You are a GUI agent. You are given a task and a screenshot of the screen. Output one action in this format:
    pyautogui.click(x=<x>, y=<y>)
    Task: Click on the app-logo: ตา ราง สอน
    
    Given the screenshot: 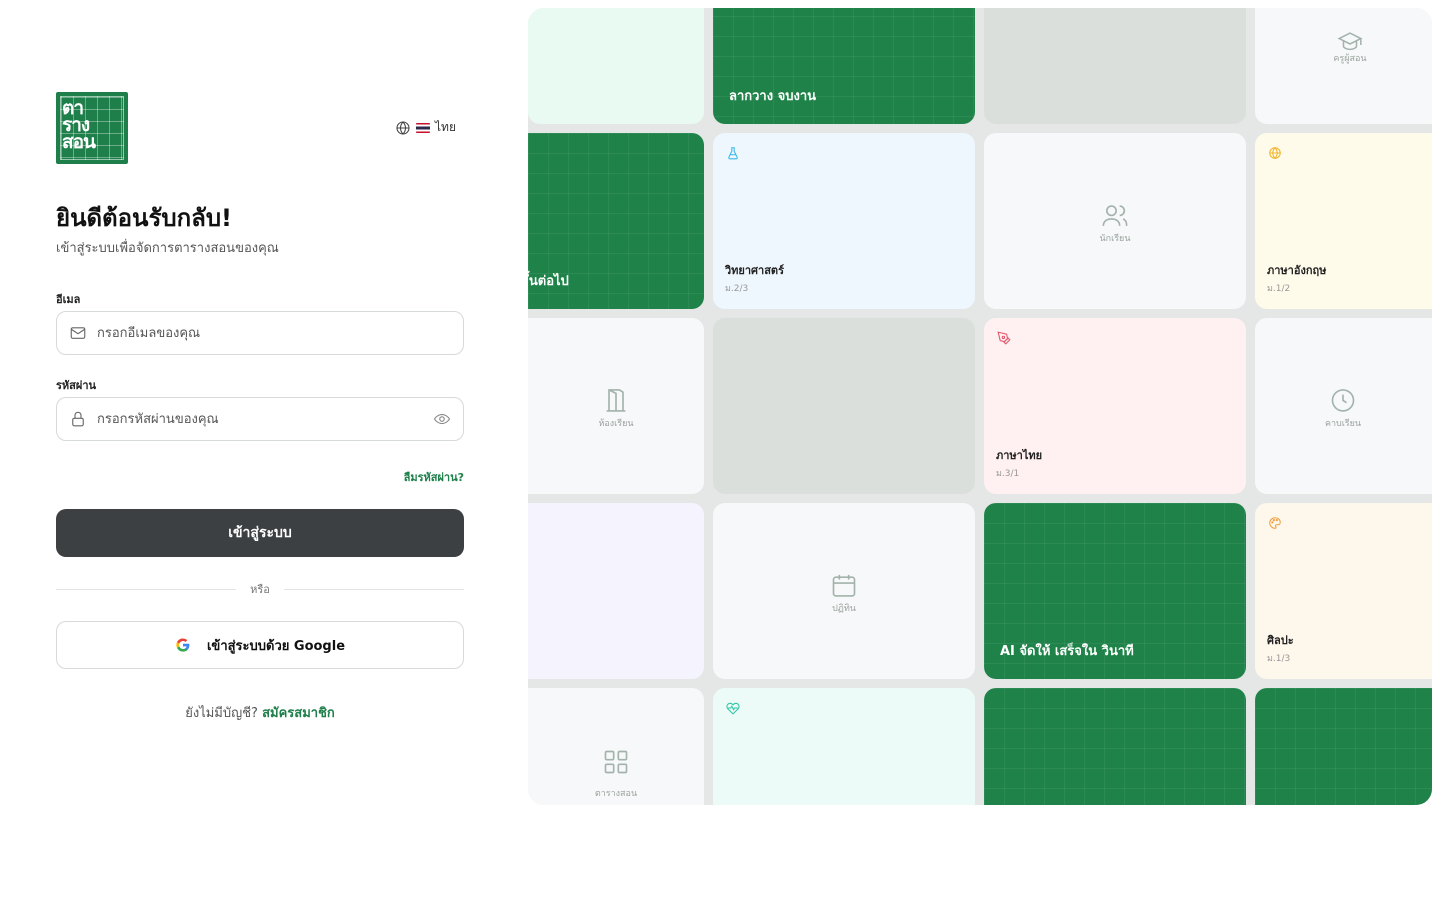 What is the action you would take?
    pyautogui.click(x=92, y=128)
    